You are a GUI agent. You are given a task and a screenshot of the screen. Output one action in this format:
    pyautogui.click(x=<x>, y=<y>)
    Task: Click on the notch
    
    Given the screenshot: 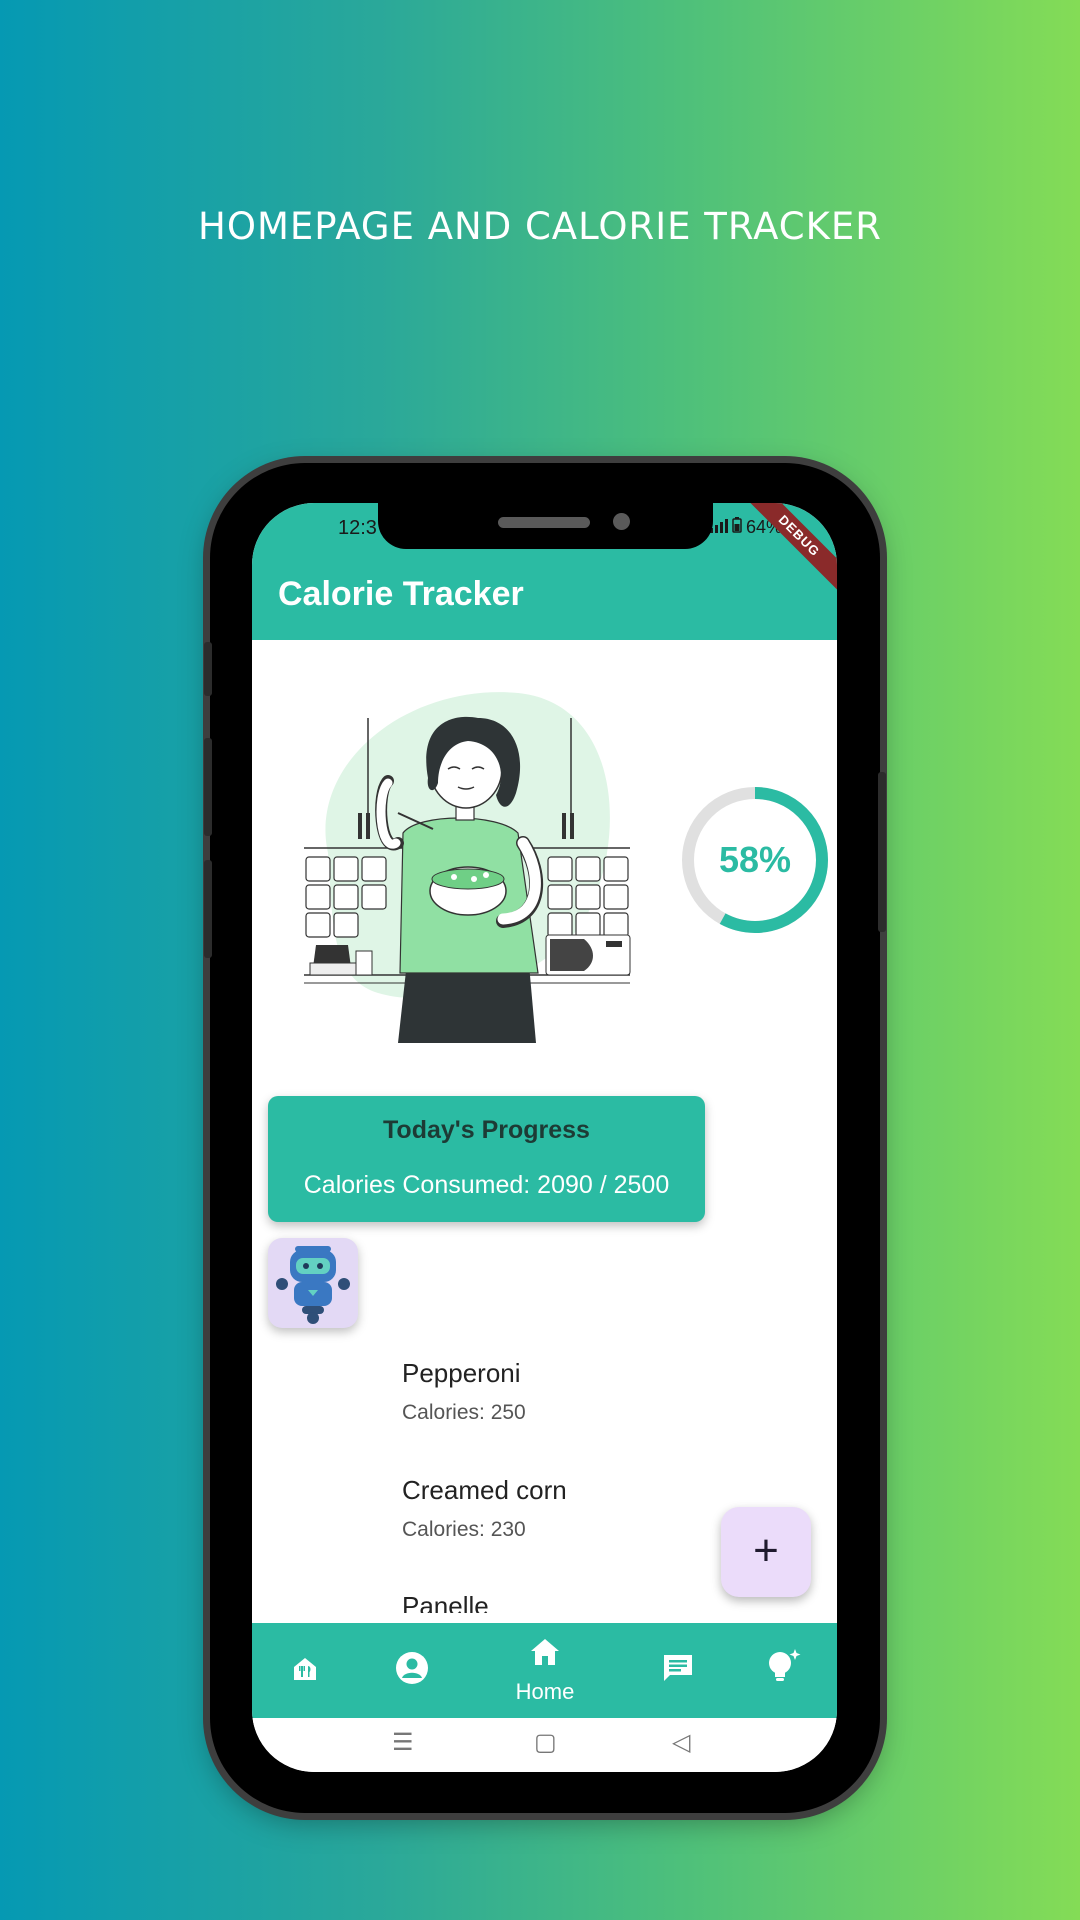 What is the action you would take?
    pyautogui.click(x=545, y=526)
    